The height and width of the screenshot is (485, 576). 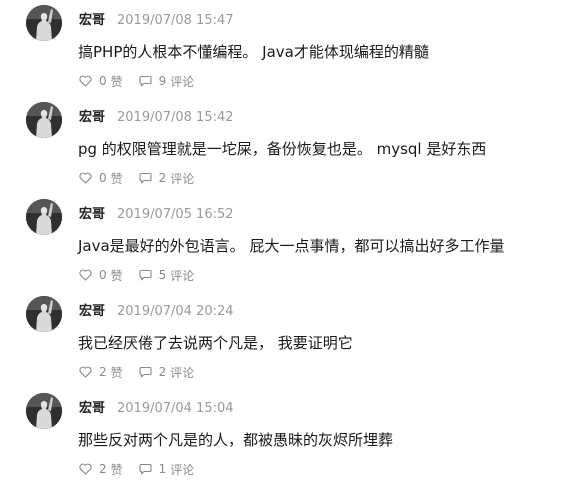 I want to click on post-timestamp: 2019/07/04 15:04, so click(x=175, y=408).